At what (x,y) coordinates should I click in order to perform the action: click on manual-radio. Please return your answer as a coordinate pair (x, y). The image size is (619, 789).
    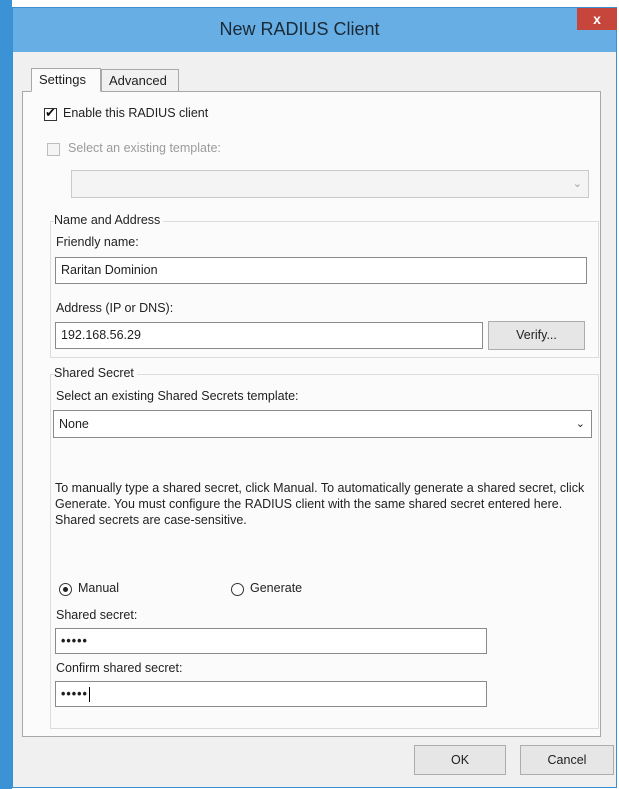
    Looking at the image, I should click on (65, 589).